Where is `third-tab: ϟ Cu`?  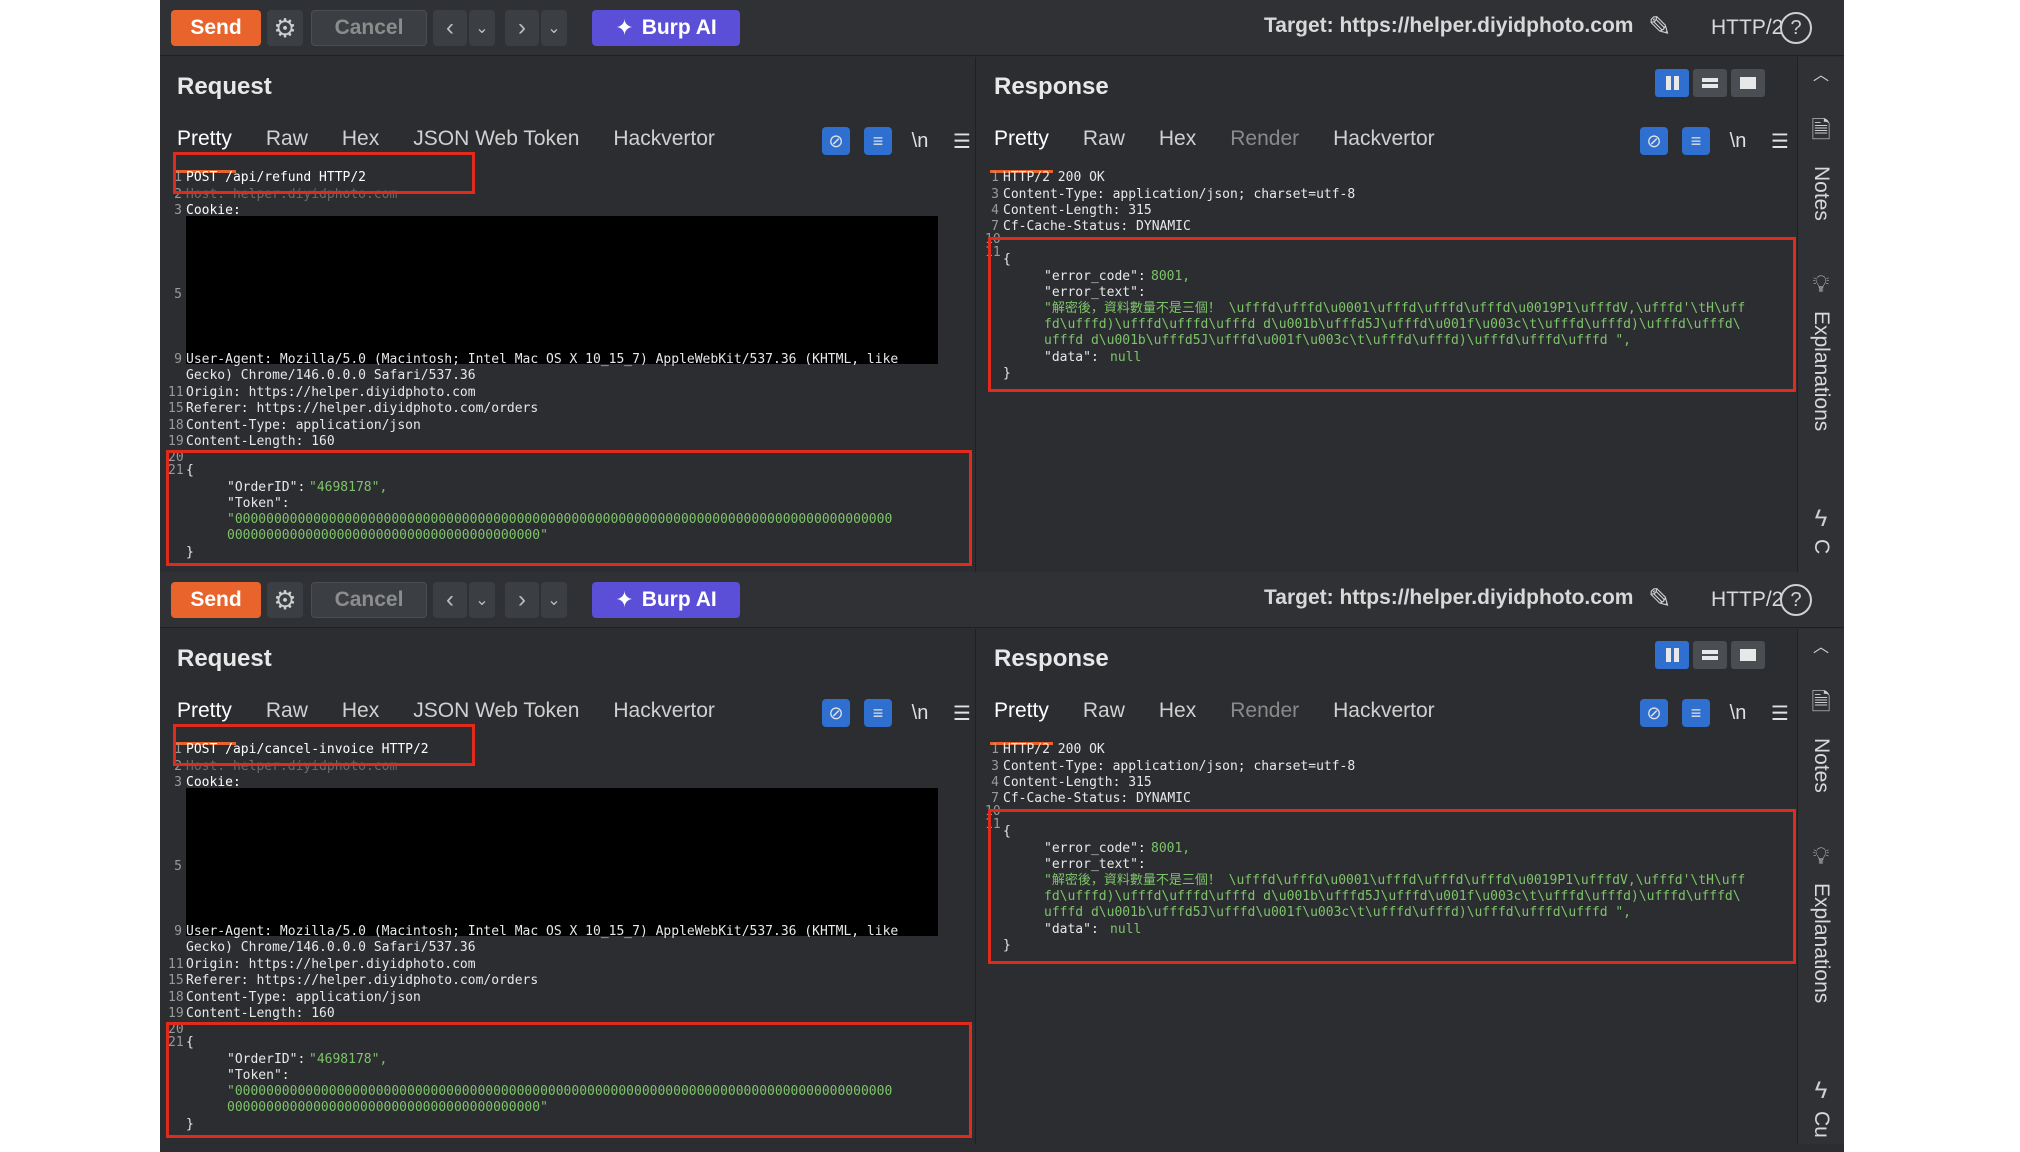
third-tab: ϟ Cu is located at coordinates (1821, 1107).